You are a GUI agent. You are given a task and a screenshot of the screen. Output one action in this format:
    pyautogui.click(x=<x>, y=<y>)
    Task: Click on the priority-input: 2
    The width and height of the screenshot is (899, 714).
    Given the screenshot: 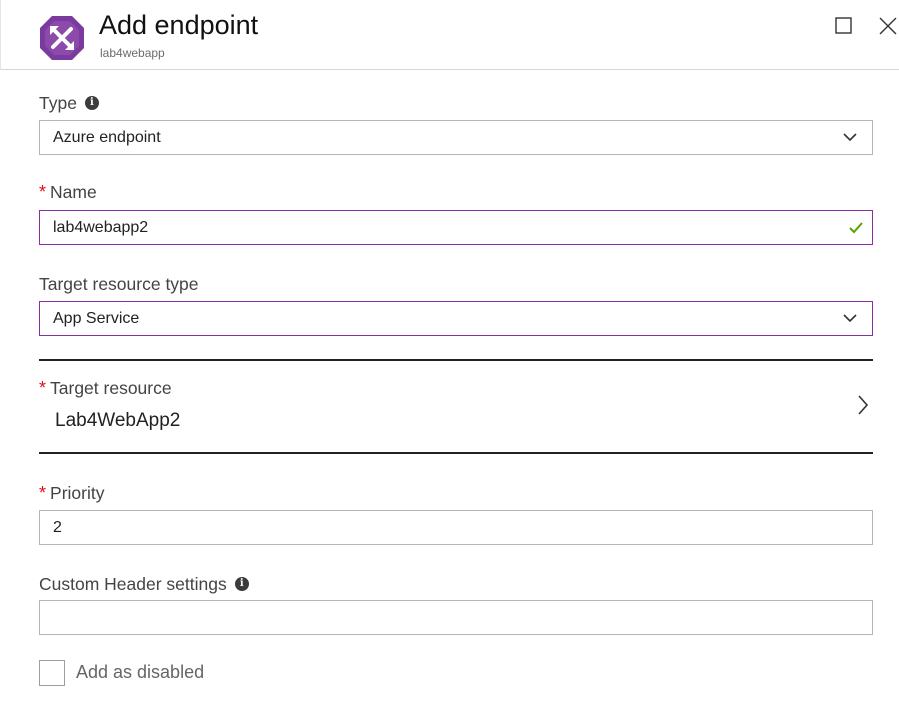 What is the action you would take?
    pyautogui.click(x=456, y=527)
    